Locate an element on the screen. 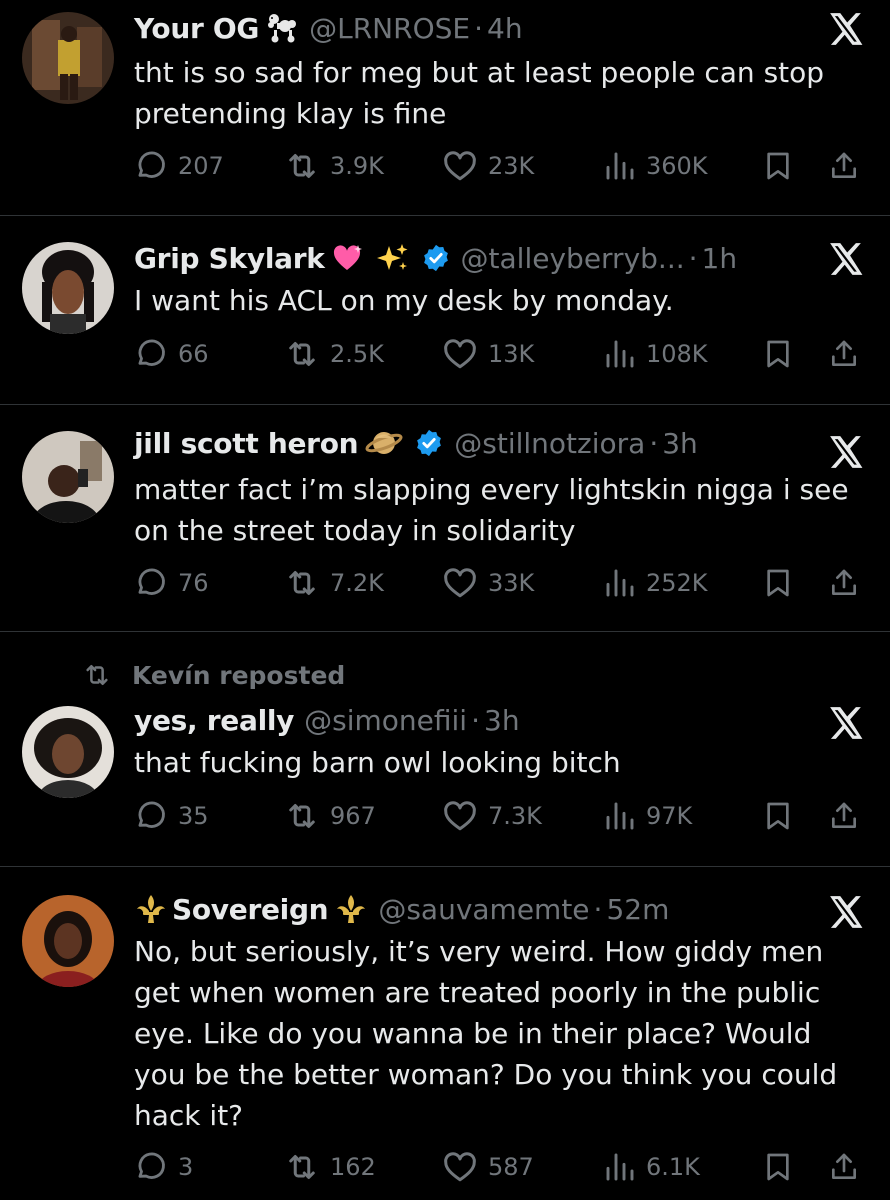 The height and width of the screenshot is (1200, 890). views-button: 360K is located at coordinates (656, 166).